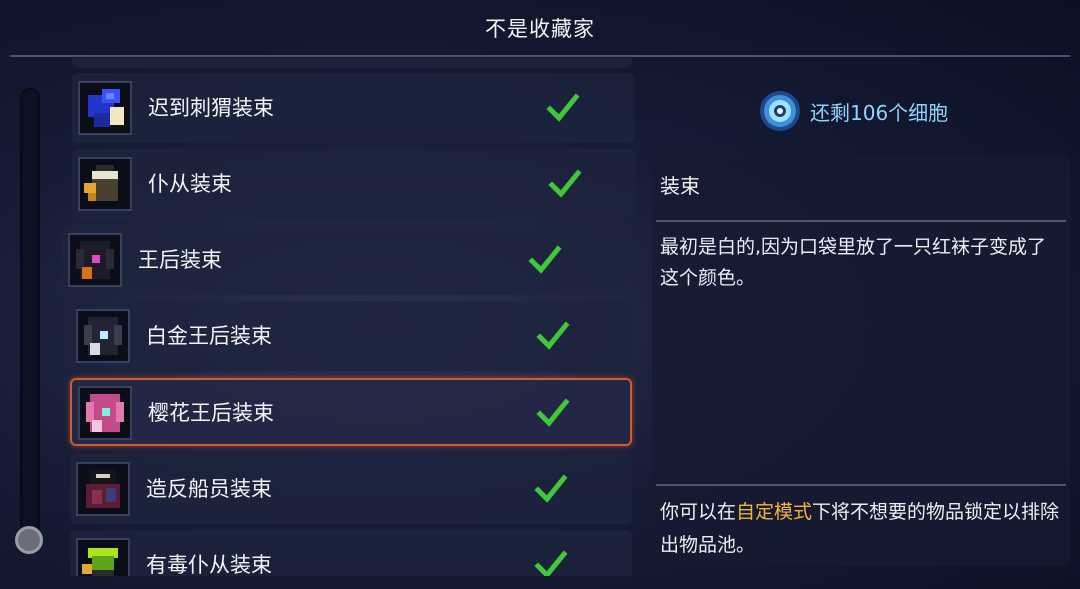  I want to click on queen-outfit-icon, so click(95, 260).